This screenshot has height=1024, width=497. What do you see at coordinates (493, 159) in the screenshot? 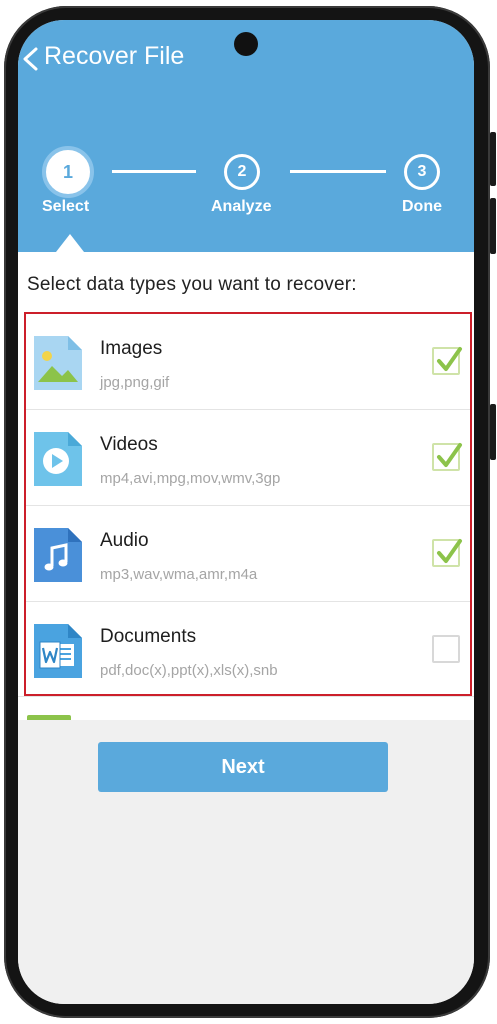
I see `power-button` at bounding box center [493, 159].